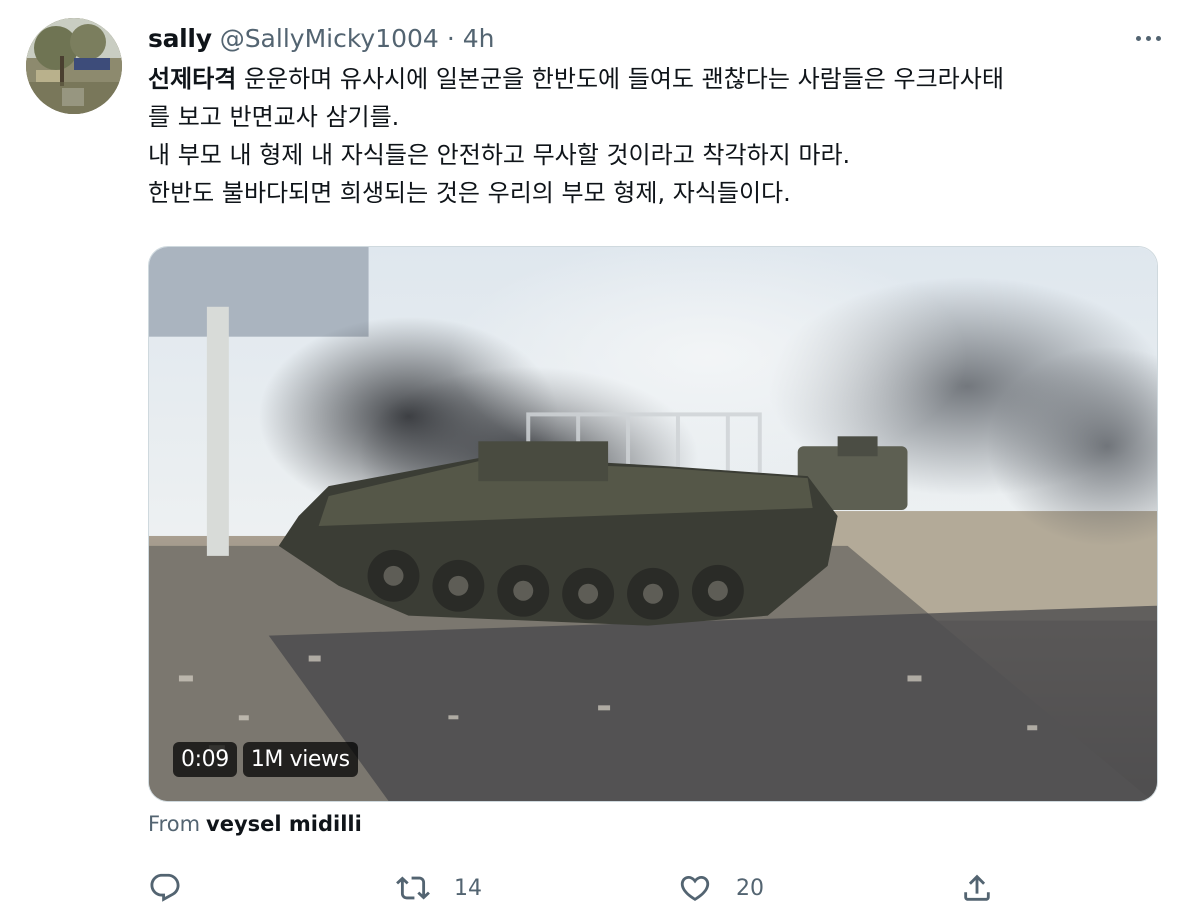 Image resolution: width=1188 pixels, height=924 pixels. What do you see at coordinates (284, 824) in the screenshot?
I see `from-source-link: veysel midilli` at bounding box center [284, 824].